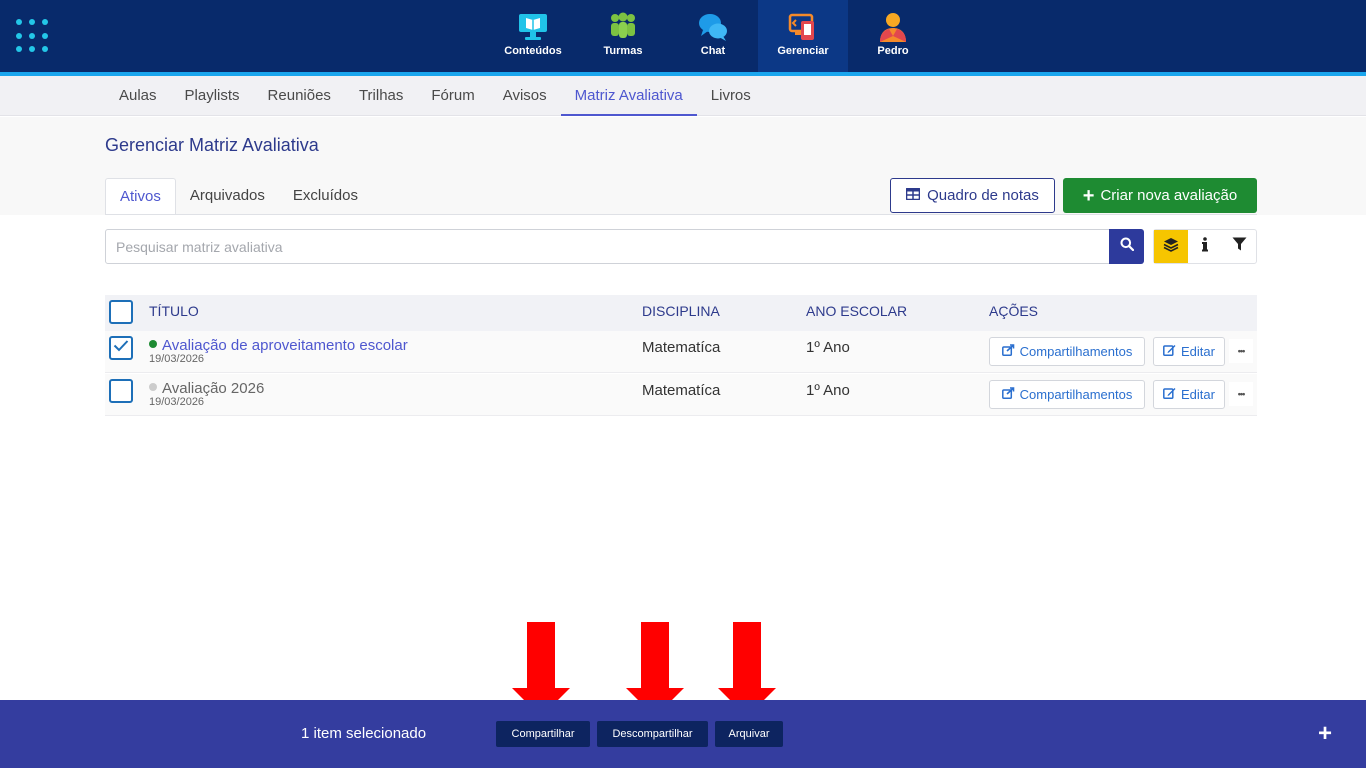 The image size is (1366, 768). I want to click on topnav-label: Conteúdos, so click(533, 51).